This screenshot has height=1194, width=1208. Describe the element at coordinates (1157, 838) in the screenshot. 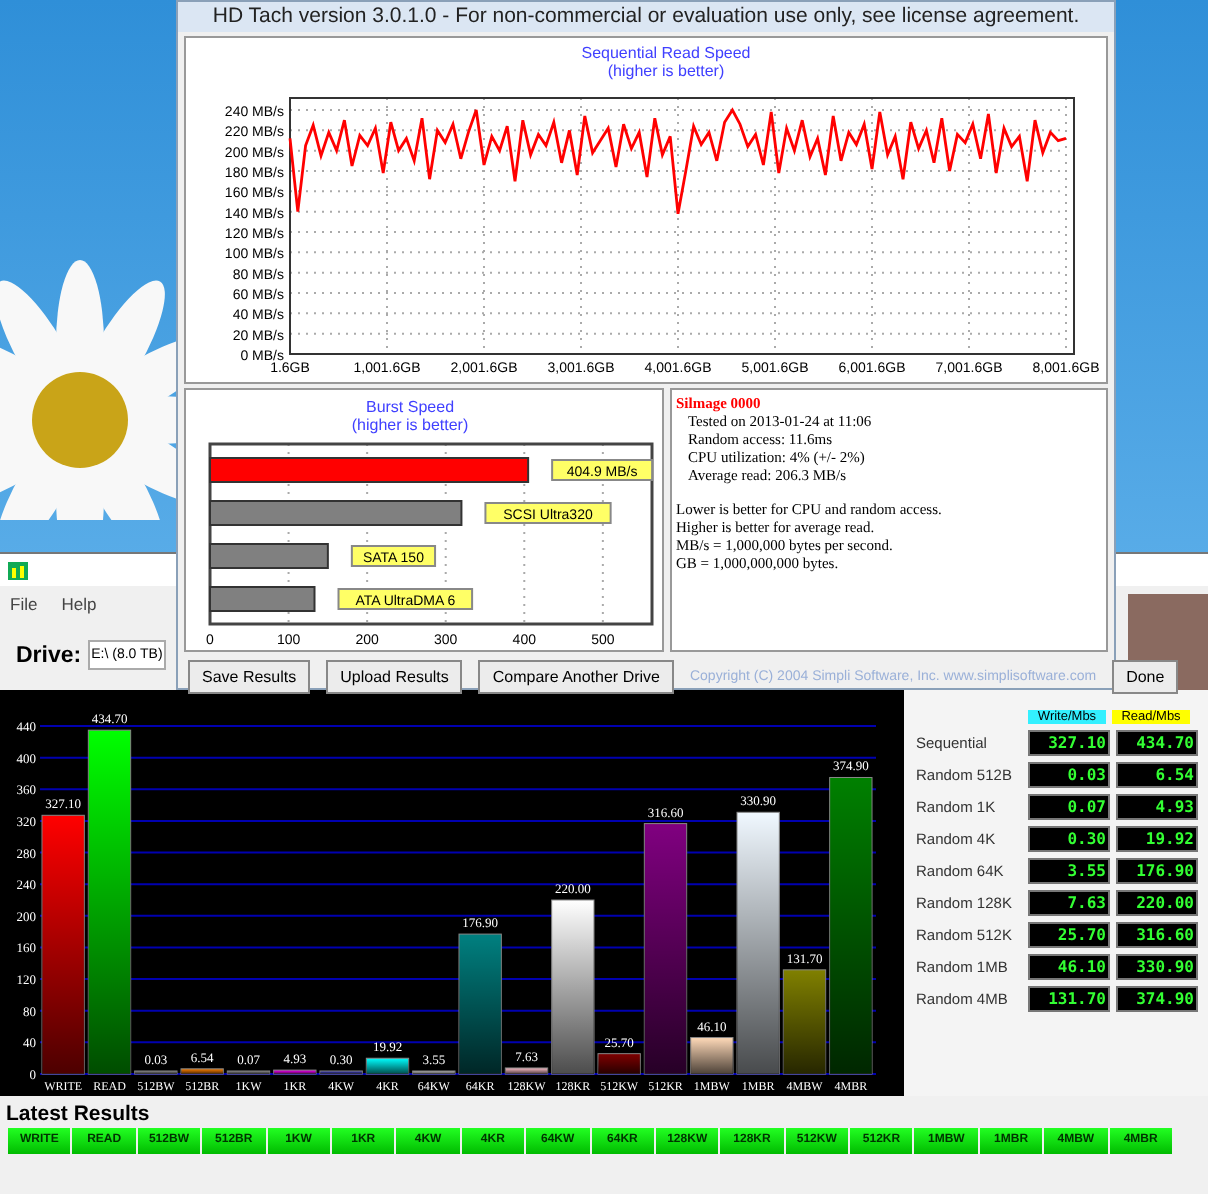

I see `read-value: 19.92` at that location.